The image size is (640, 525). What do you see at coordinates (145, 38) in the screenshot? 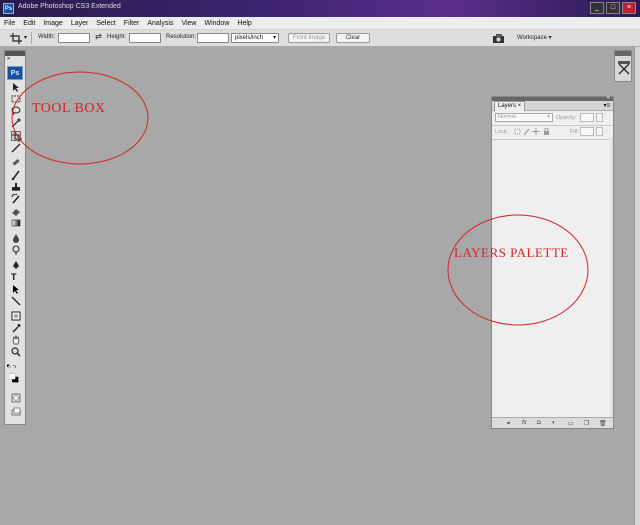
I see `height-field` at bounding box center [145, 38].